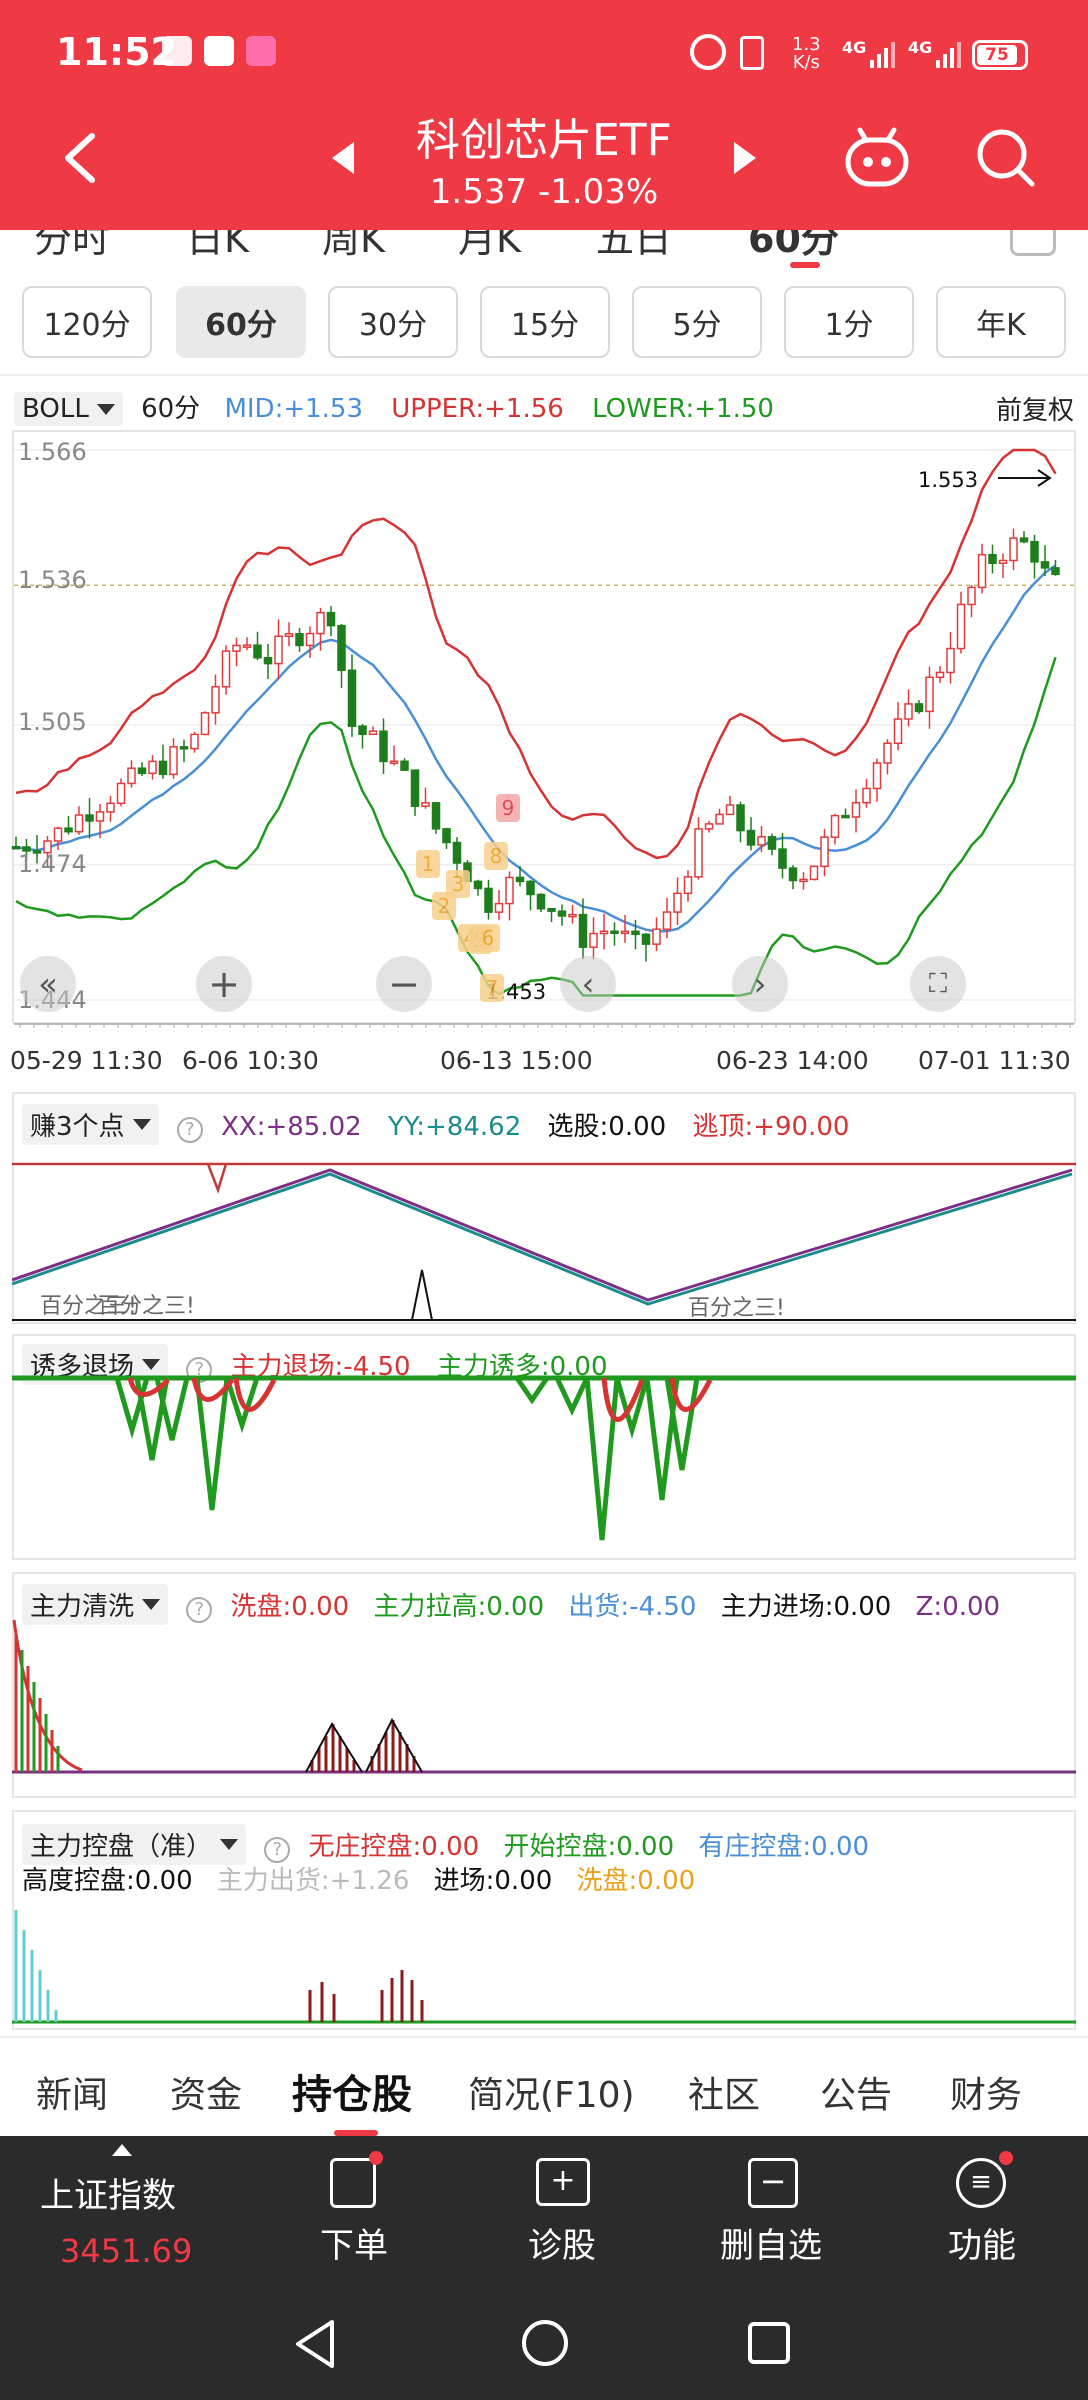 This screenshot has width=1088, height=2400. Describe the element at coordinates (986, 2092) in the screenshot. I see `tab-finance: 财务` at that location.